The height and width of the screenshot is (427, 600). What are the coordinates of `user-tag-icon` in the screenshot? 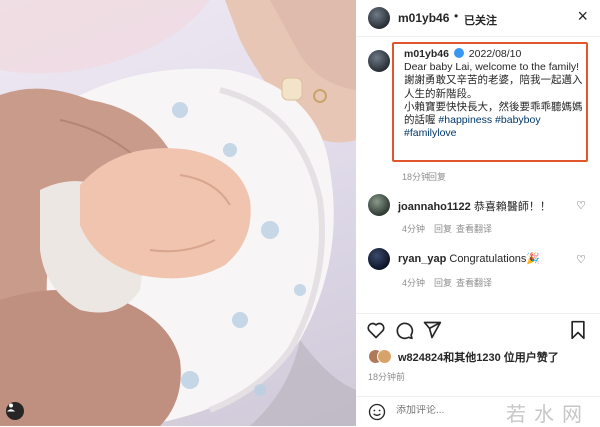 It's located at (15, 411).